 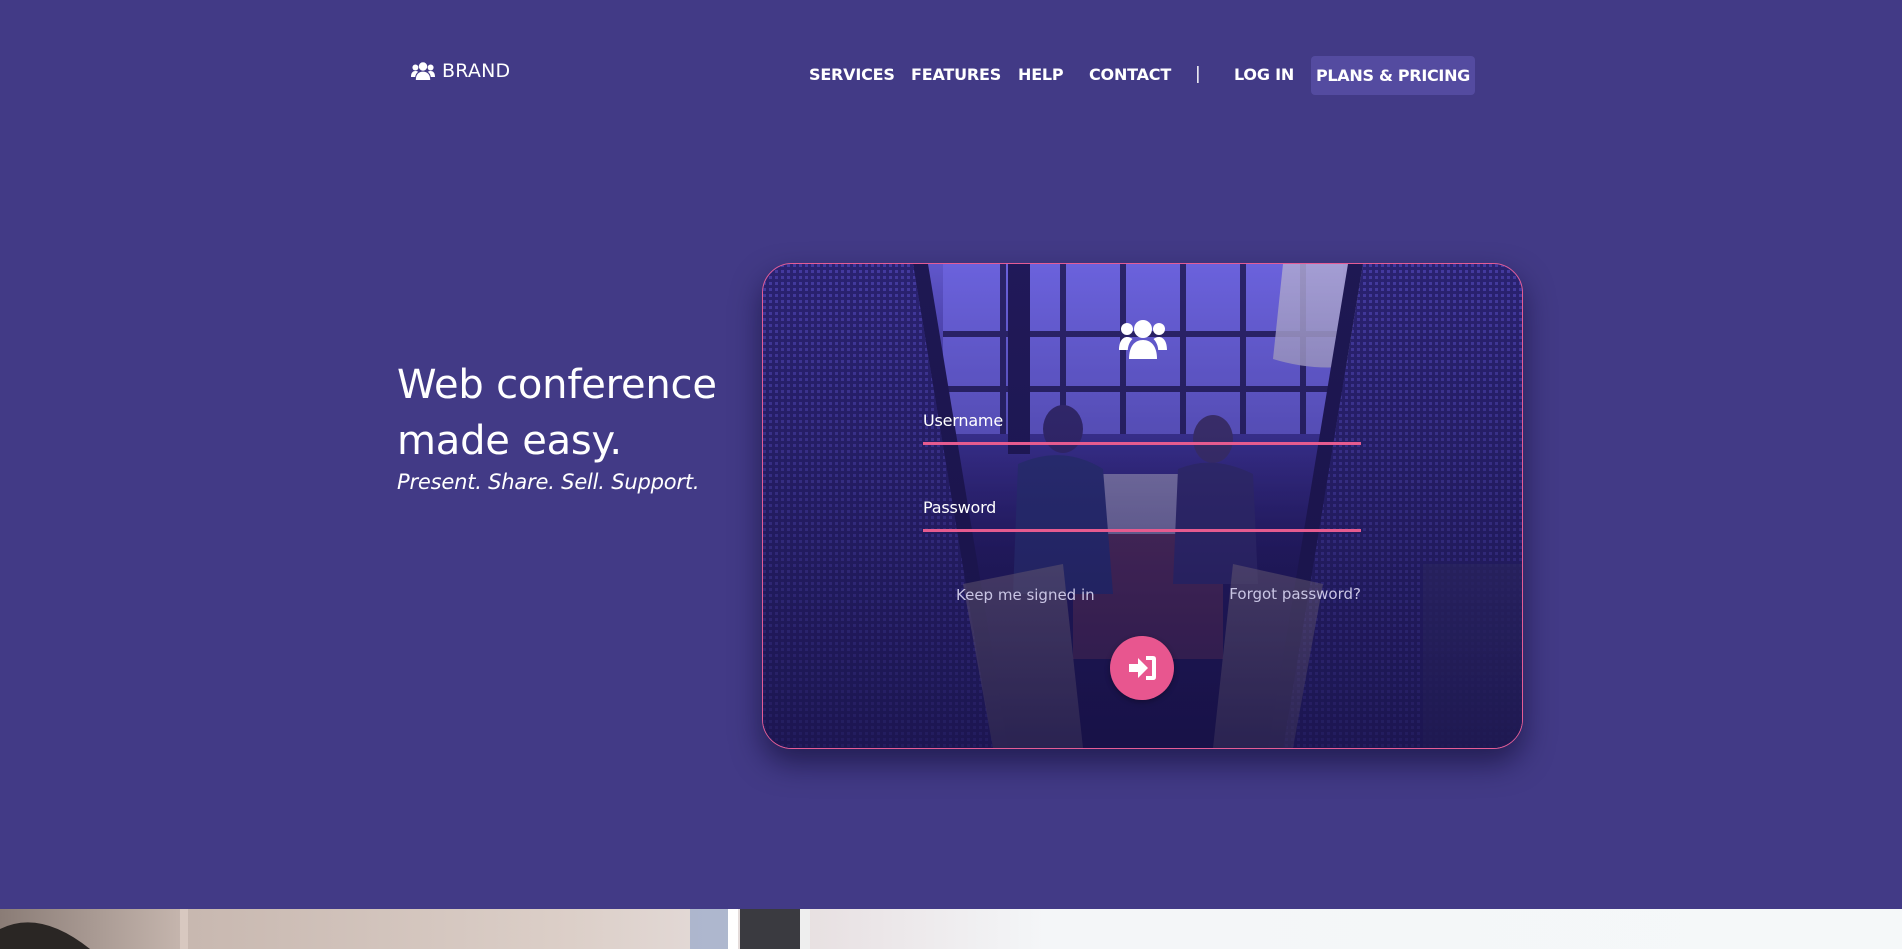 What do you see at coordinates (1143, 339) in the screenshot?
I see `users-icon` at bounding box center [1143, 339].